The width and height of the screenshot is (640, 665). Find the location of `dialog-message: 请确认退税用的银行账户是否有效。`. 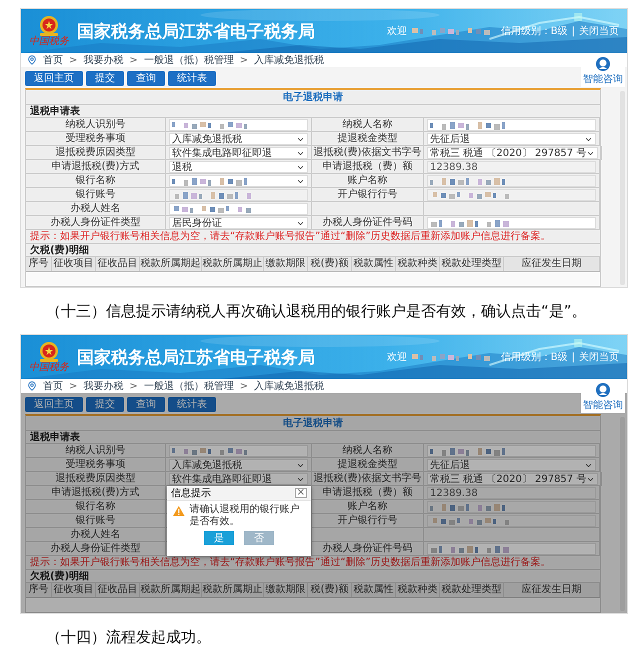

dialog-message: 请确认退税用的银行账户是否有效。 is located at coordinates (245, 516).